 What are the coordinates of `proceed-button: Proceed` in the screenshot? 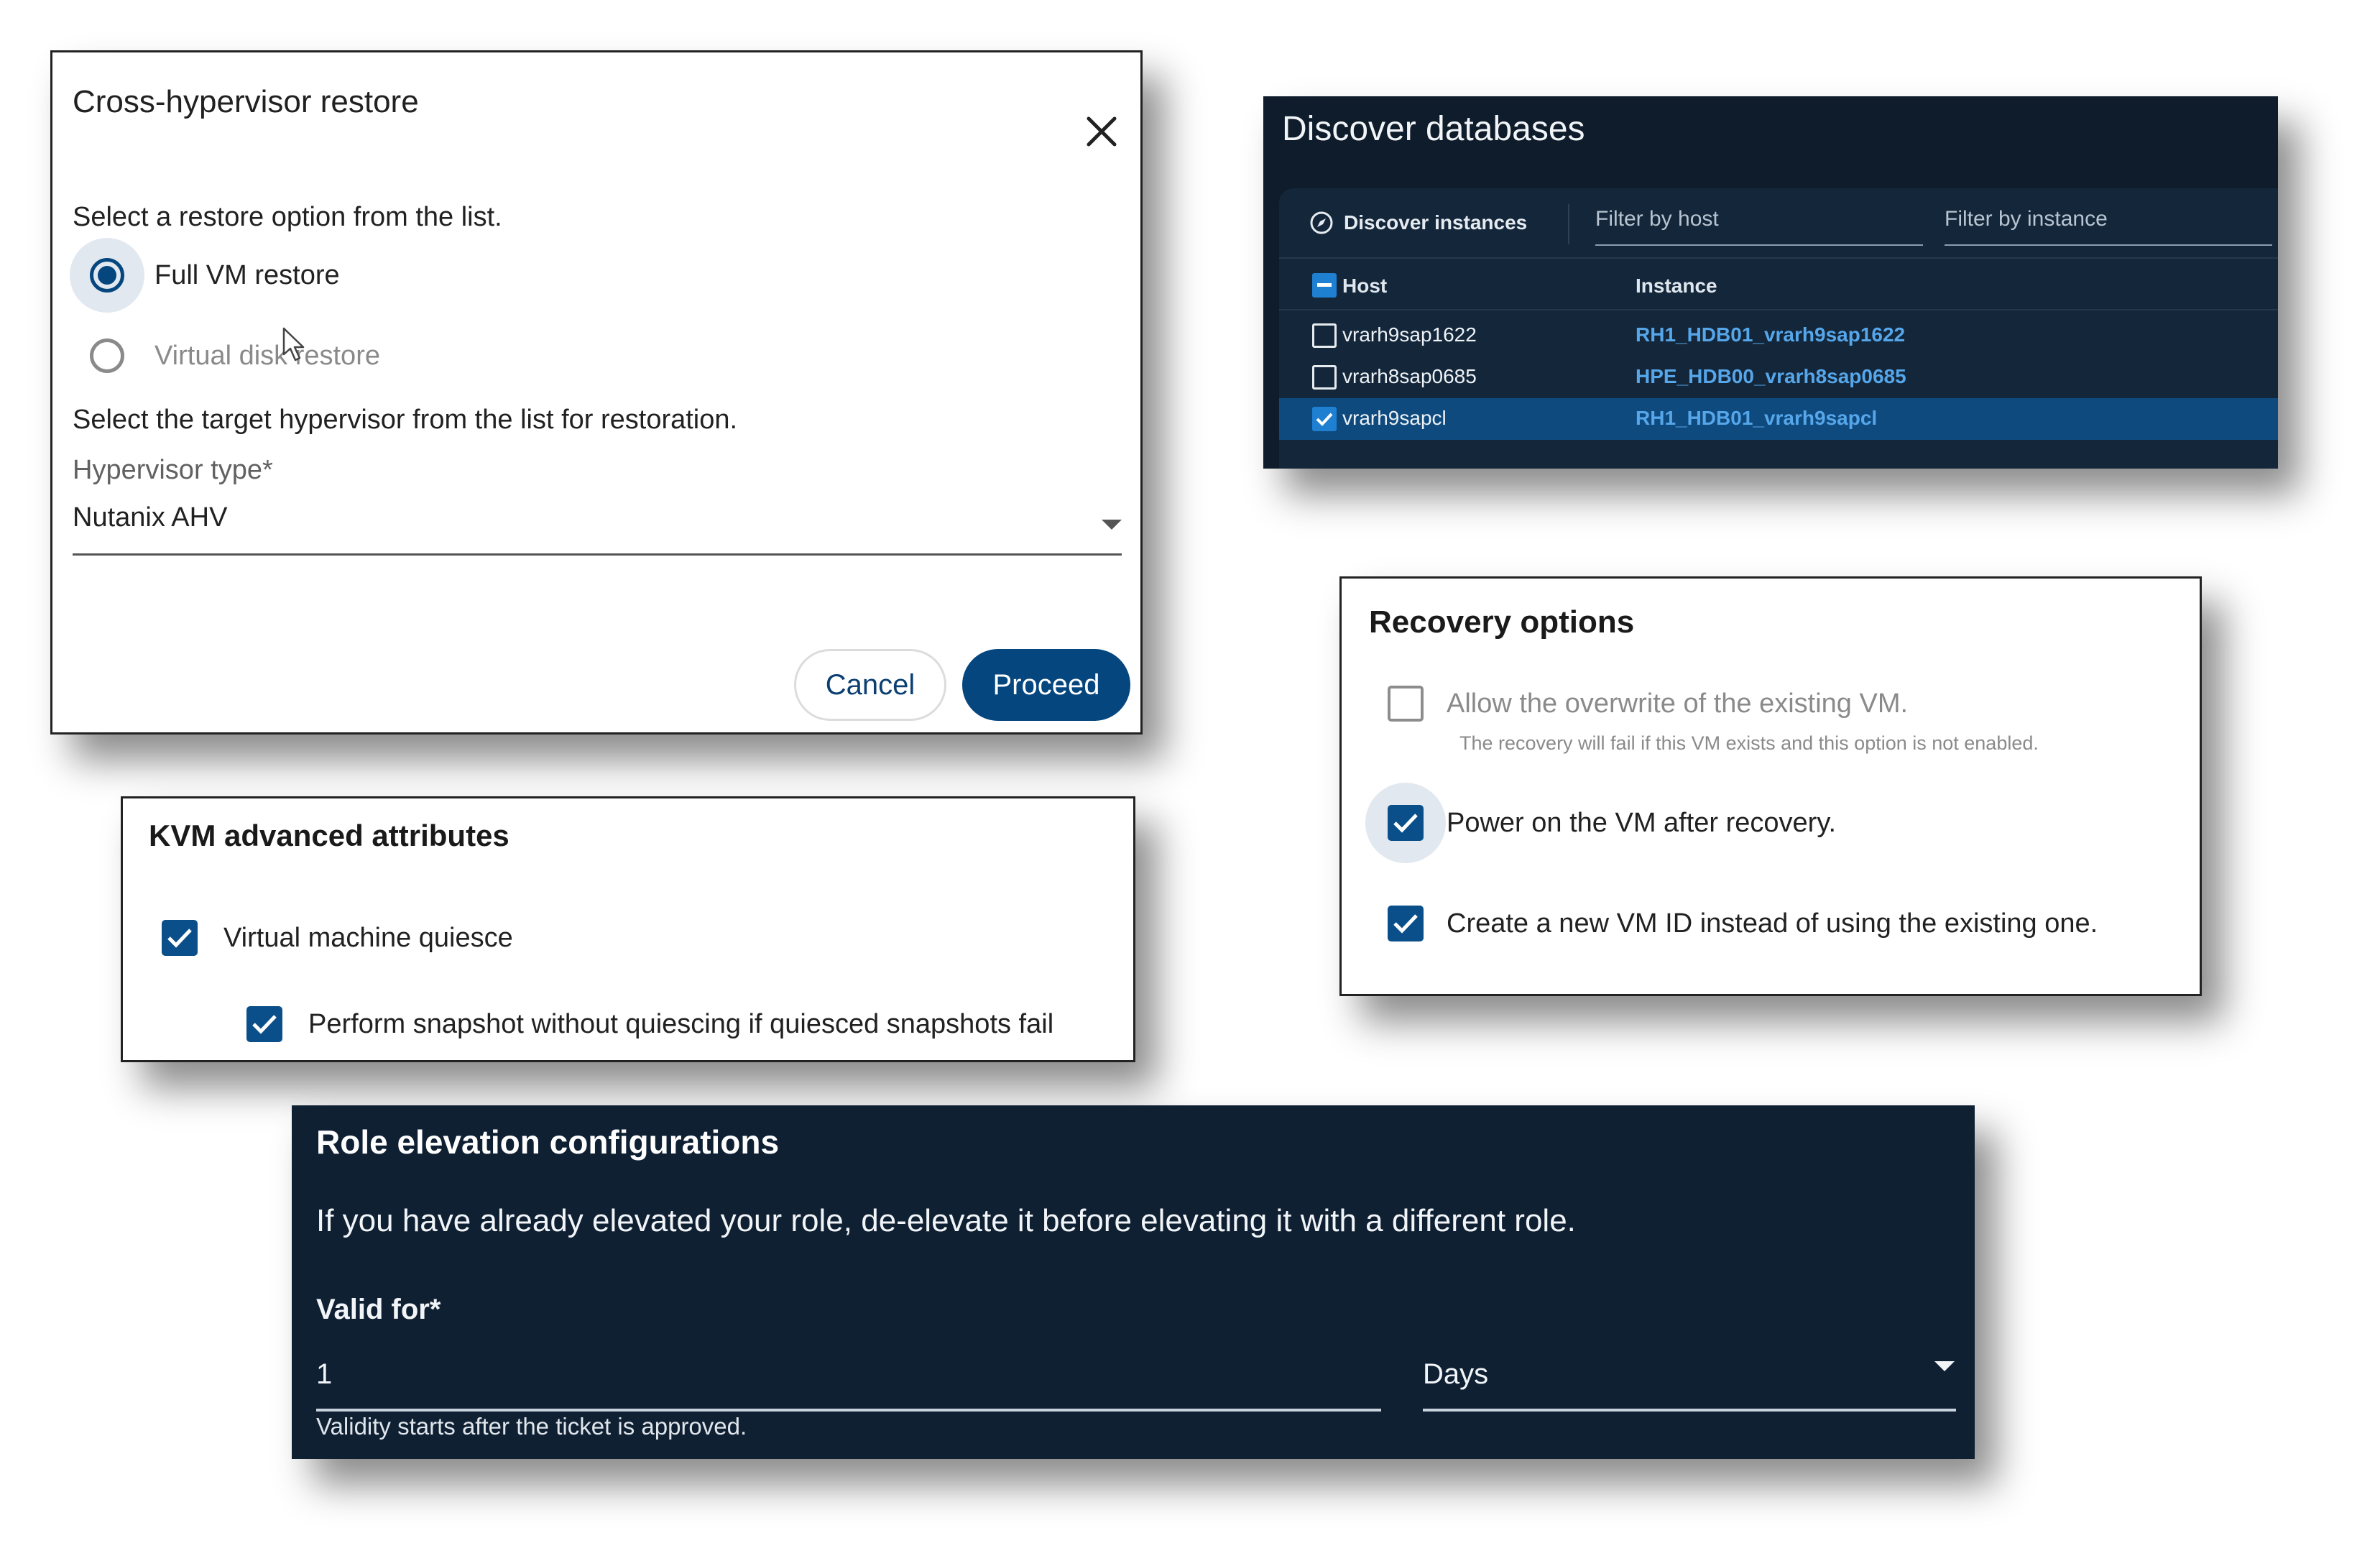 It's located at (1046, 685).